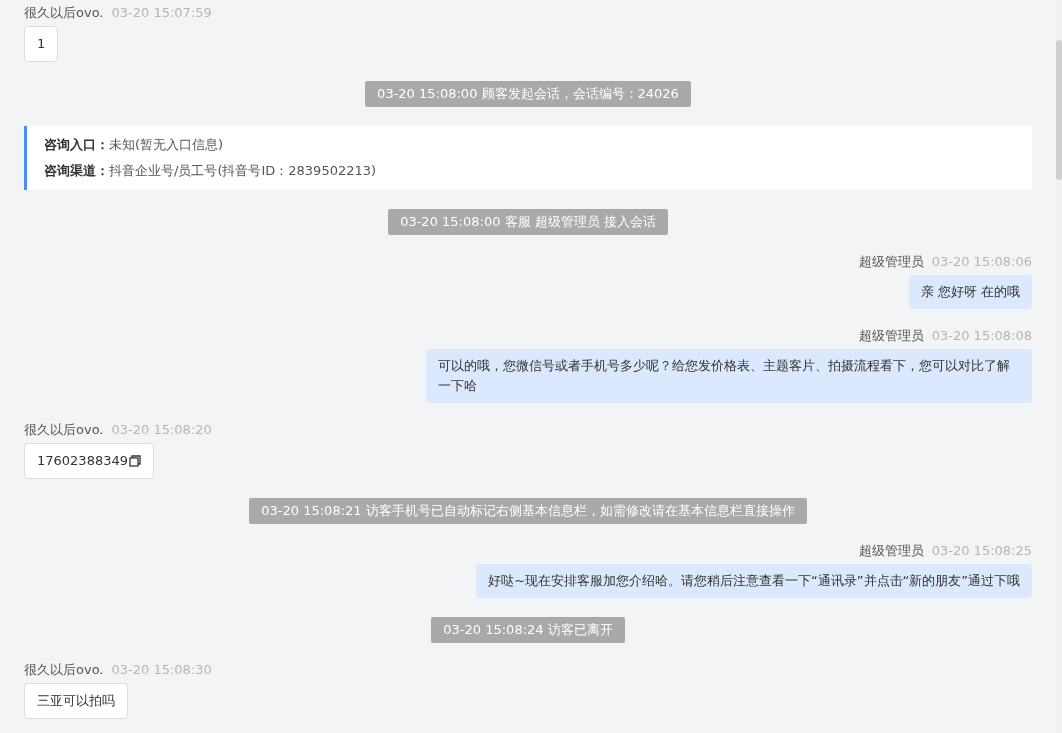 The height and width of the screenshot is (733, 1062). What do you see at coordinates (754, 581) in the screenshot?
I see `message-bubble: 好哒~现在安排客服加您介绍哈。请您稍后注意查看一下“通讯录”并点击“新的朋友”通过下哦` at bounding box center [754, 581].